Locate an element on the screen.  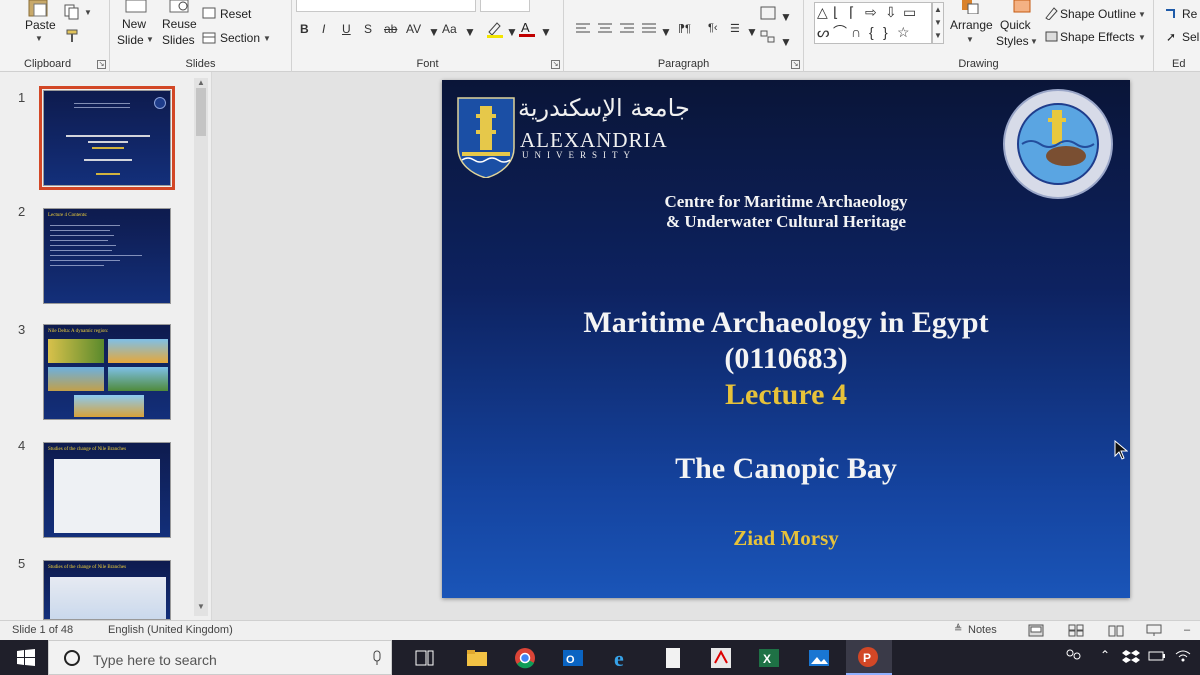
select-cursor-icon: ➚ is located at coordinates (1171, 37).